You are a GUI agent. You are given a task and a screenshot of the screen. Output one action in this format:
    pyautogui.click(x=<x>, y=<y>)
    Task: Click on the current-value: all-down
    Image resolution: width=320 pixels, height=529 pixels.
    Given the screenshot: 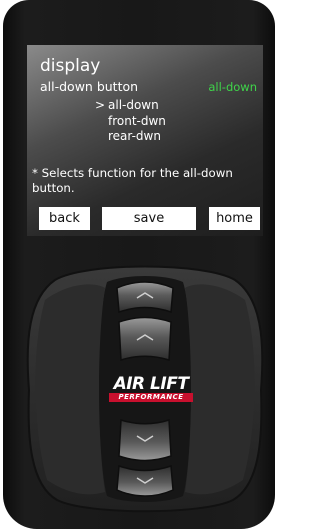 What is the action you would take?
    pyautogui.click(x=232, y=87)
    